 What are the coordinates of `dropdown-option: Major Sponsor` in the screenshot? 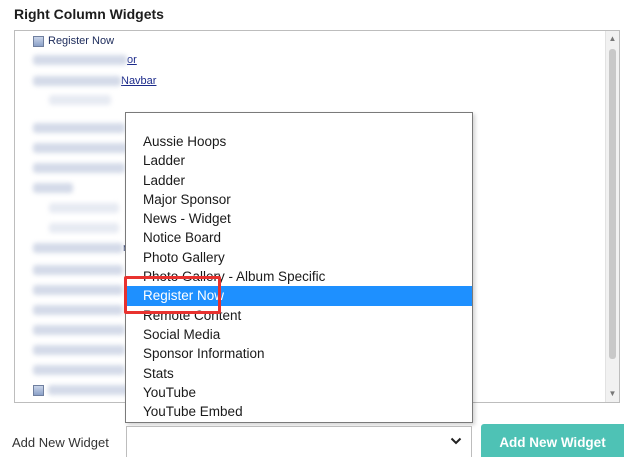 It's located at (299, 199).